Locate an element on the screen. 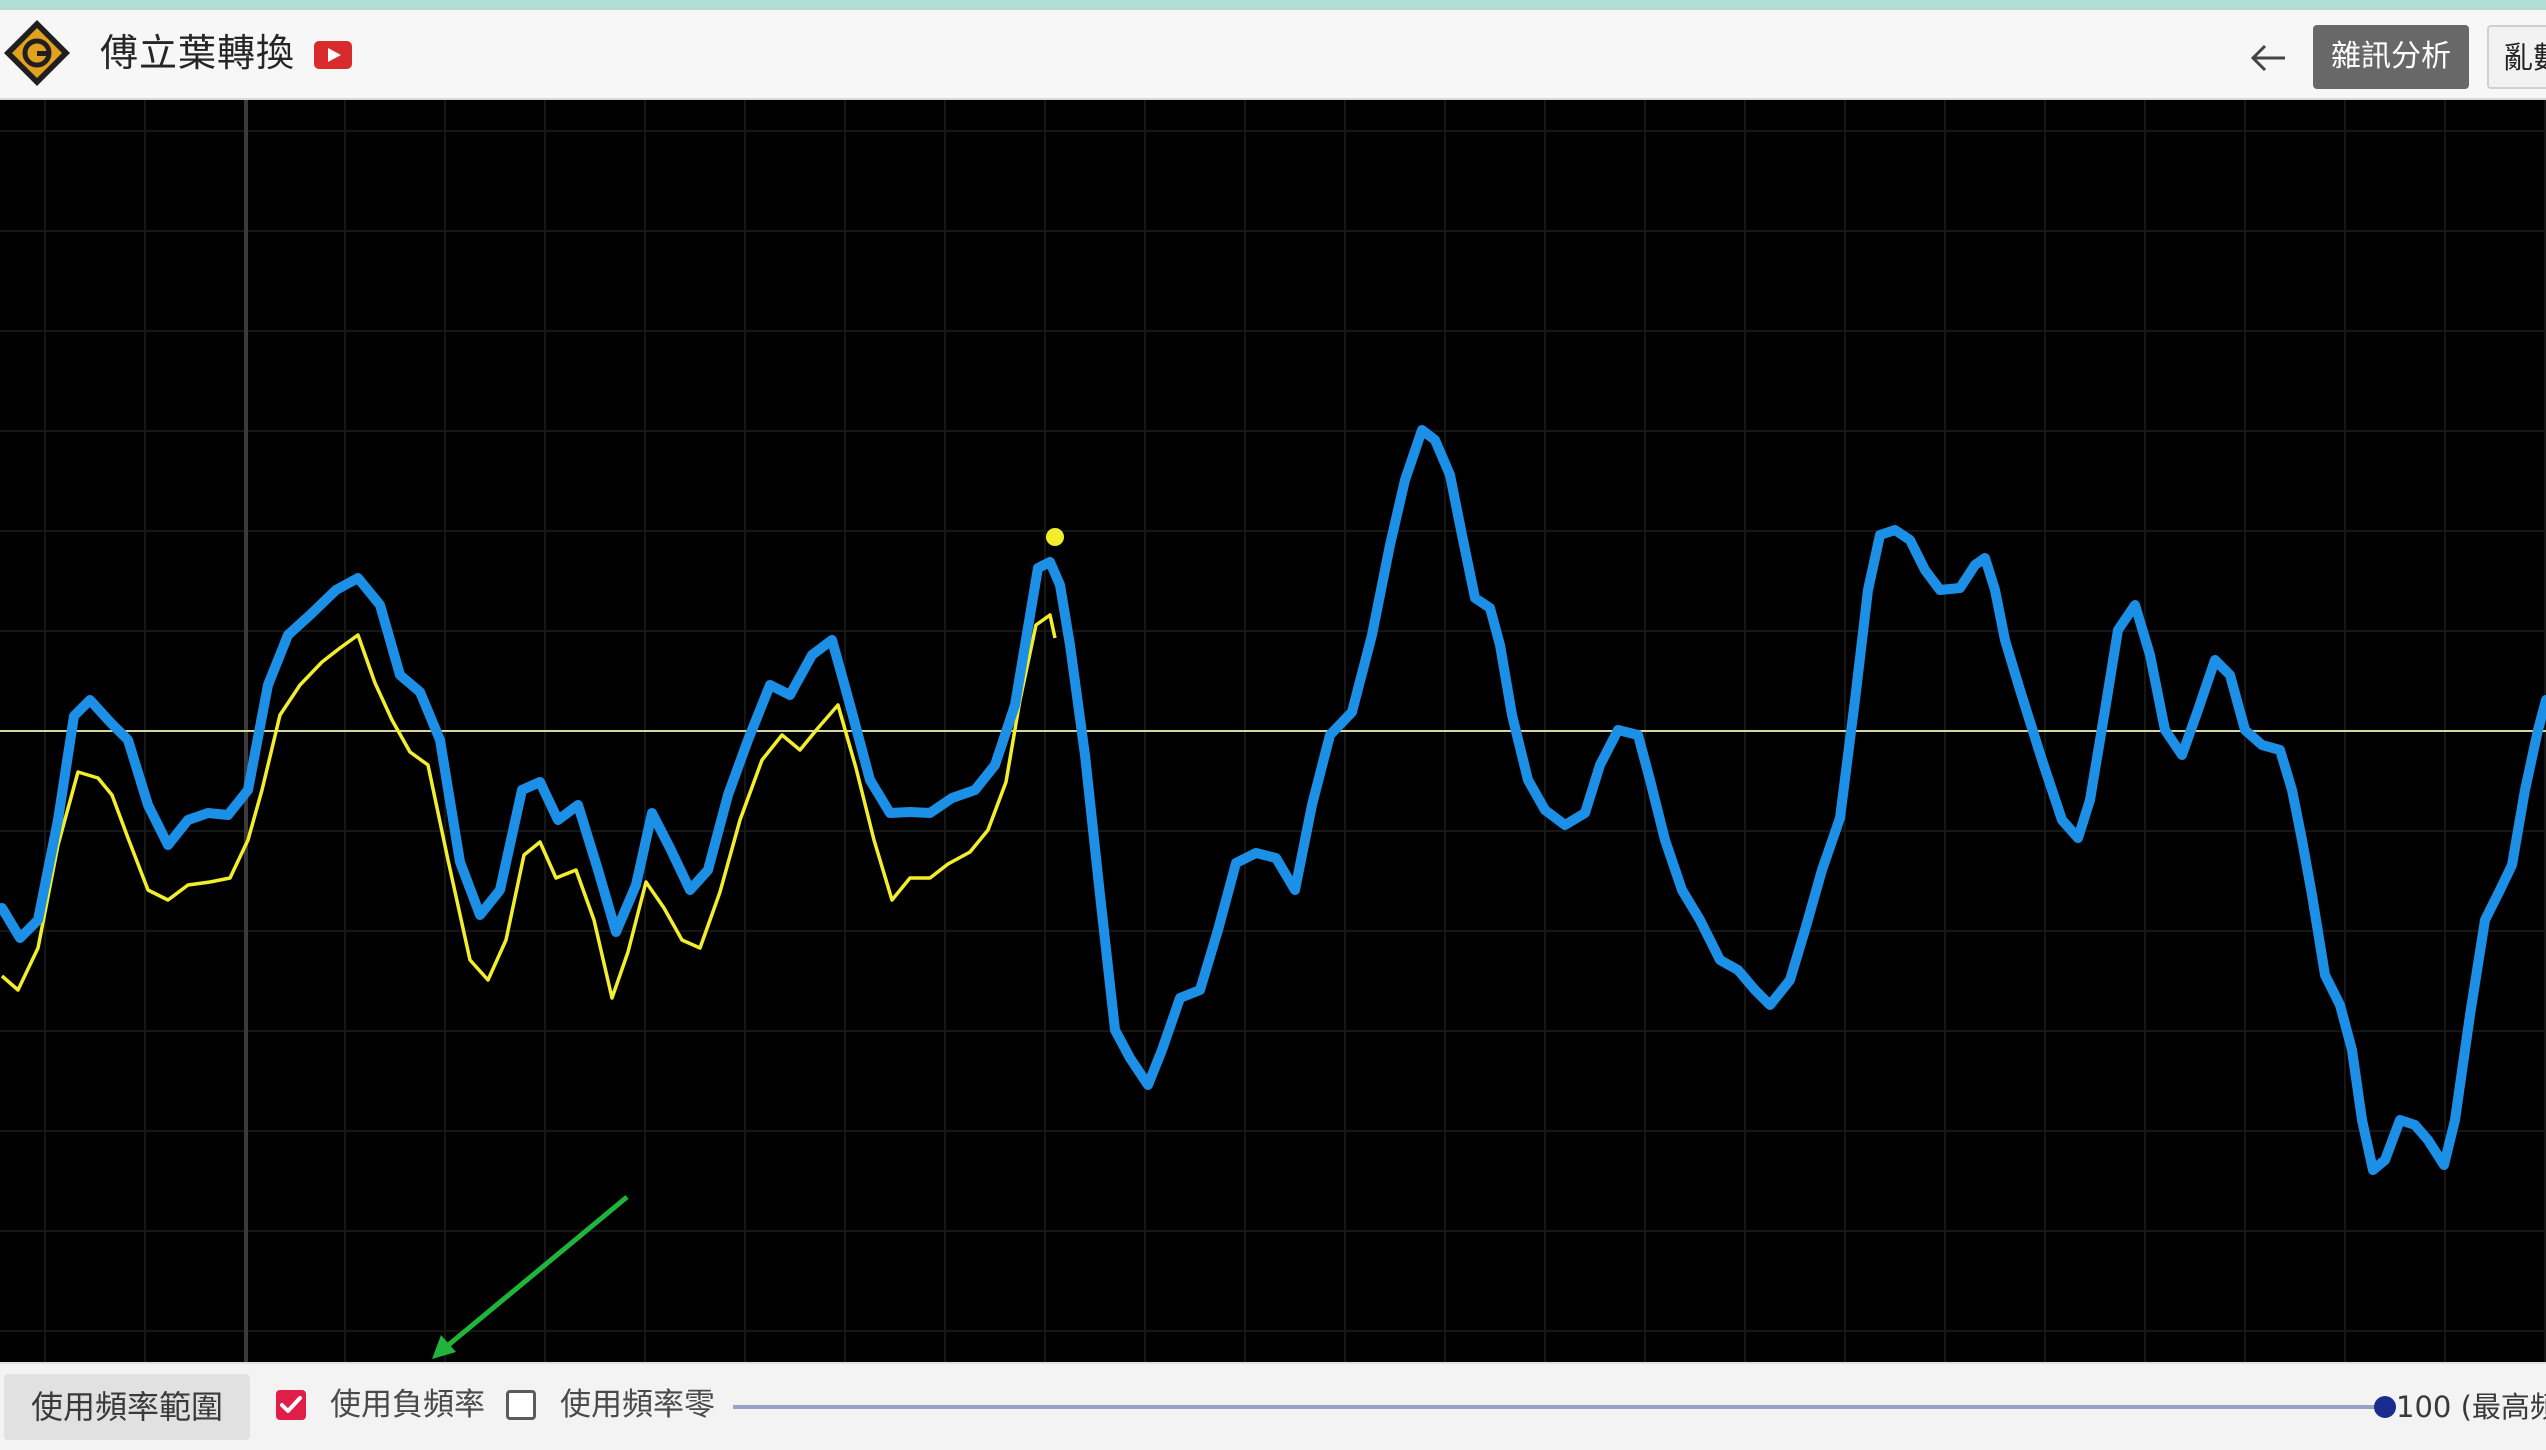 The height and width of the screenshot is (1450, 2546). zero-frequency-label: 使用頻率零 is located at coordinates (637, 1405).